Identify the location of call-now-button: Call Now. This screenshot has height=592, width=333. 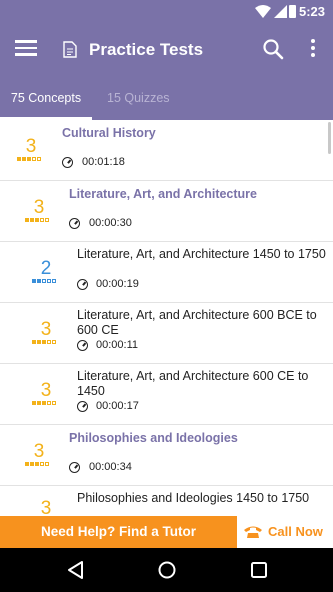
(285, 532).